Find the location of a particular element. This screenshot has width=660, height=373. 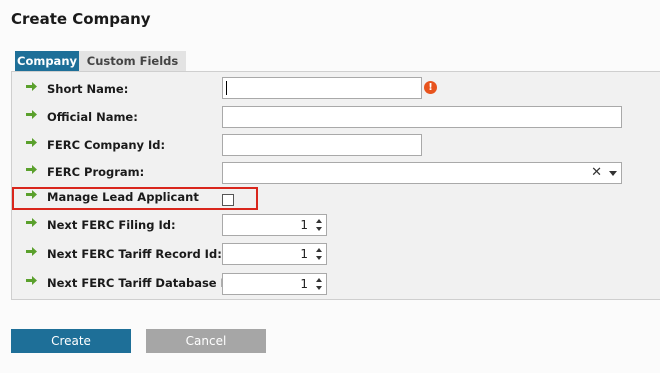

error-icon: ! is located at coordinates (430, 87).